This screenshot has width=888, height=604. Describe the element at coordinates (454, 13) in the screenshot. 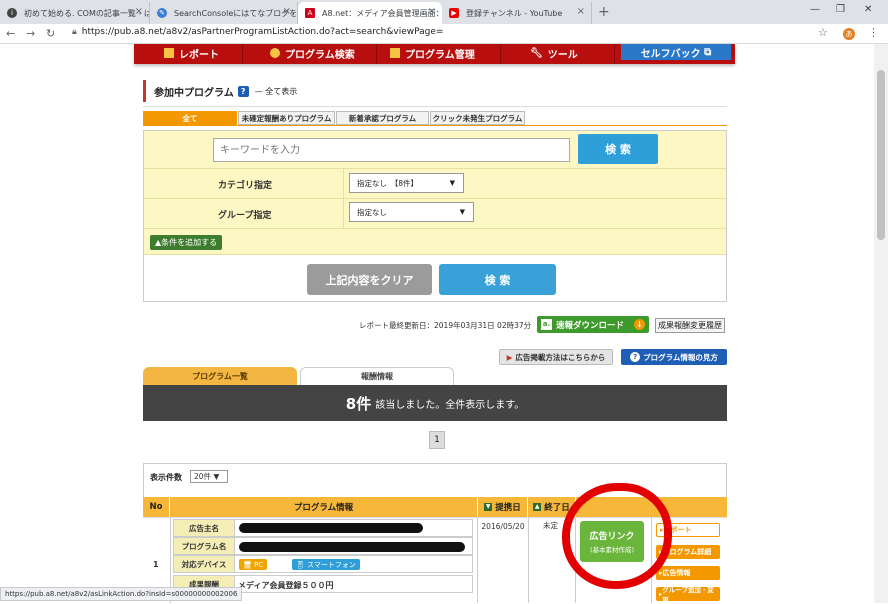

I see `youtube-icon: ▶` at that location.